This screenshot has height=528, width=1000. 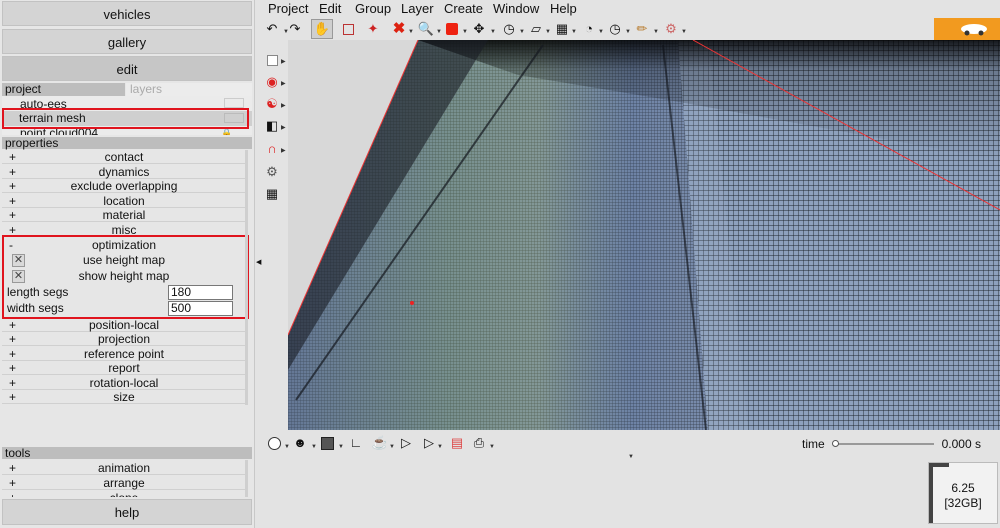 I want to click on prop-group-material: + material, so click(x=124, y=215).